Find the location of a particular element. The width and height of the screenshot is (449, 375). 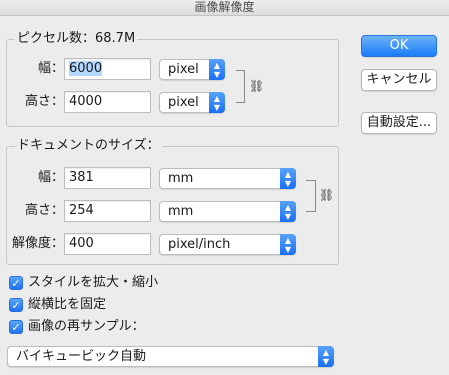

document-size-legend: ドキュメントのサイズ： is located at coordinates (88, 146).